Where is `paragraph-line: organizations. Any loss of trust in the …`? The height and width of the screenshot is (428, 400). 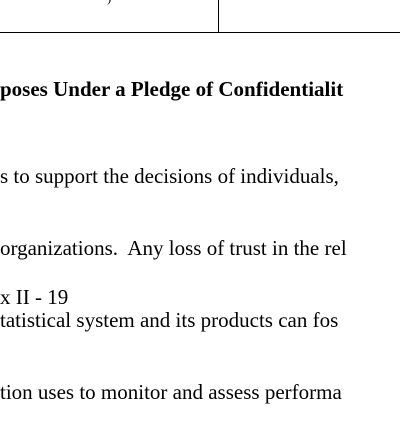 paragraph-line: organizations. Any loss of trust in the … is located at coordinates (173, 248).